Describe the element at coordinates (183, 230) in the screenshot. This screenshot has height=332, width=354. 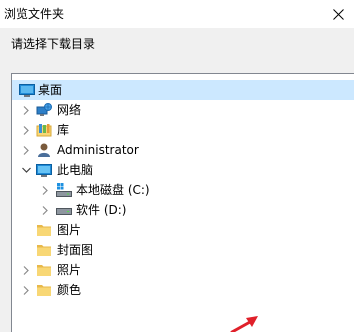
I see `tree-item-folder-pictures: 图片` at that location.